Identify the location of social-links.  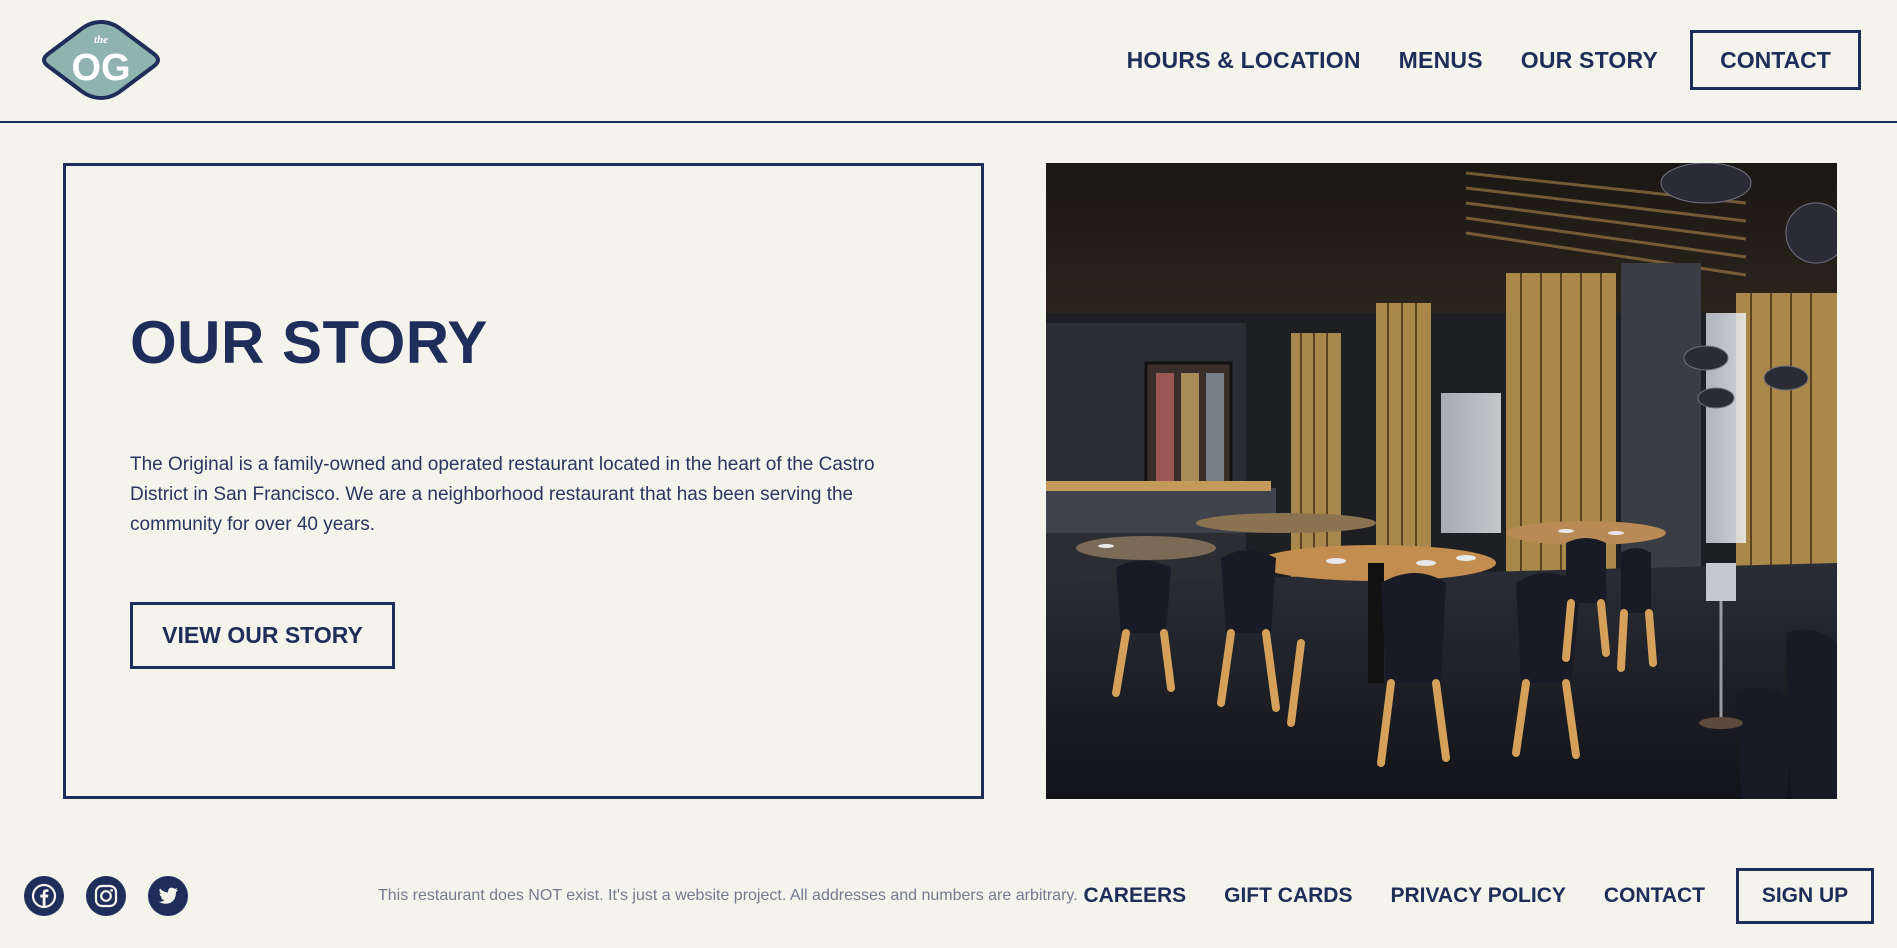
(117, 896).